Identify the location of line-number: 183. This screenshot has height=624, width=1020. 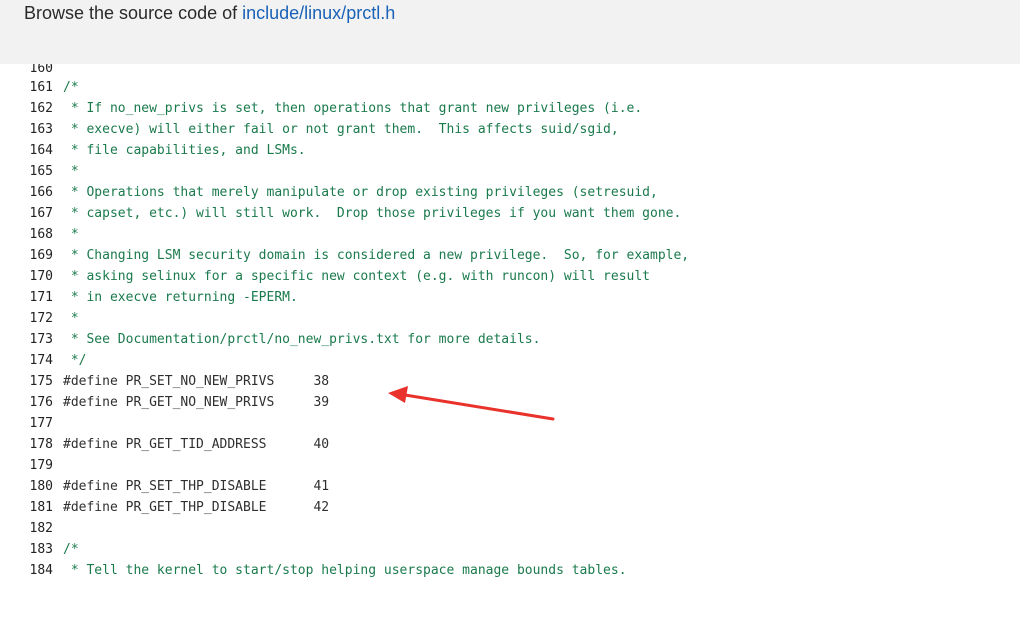
(34, 549).